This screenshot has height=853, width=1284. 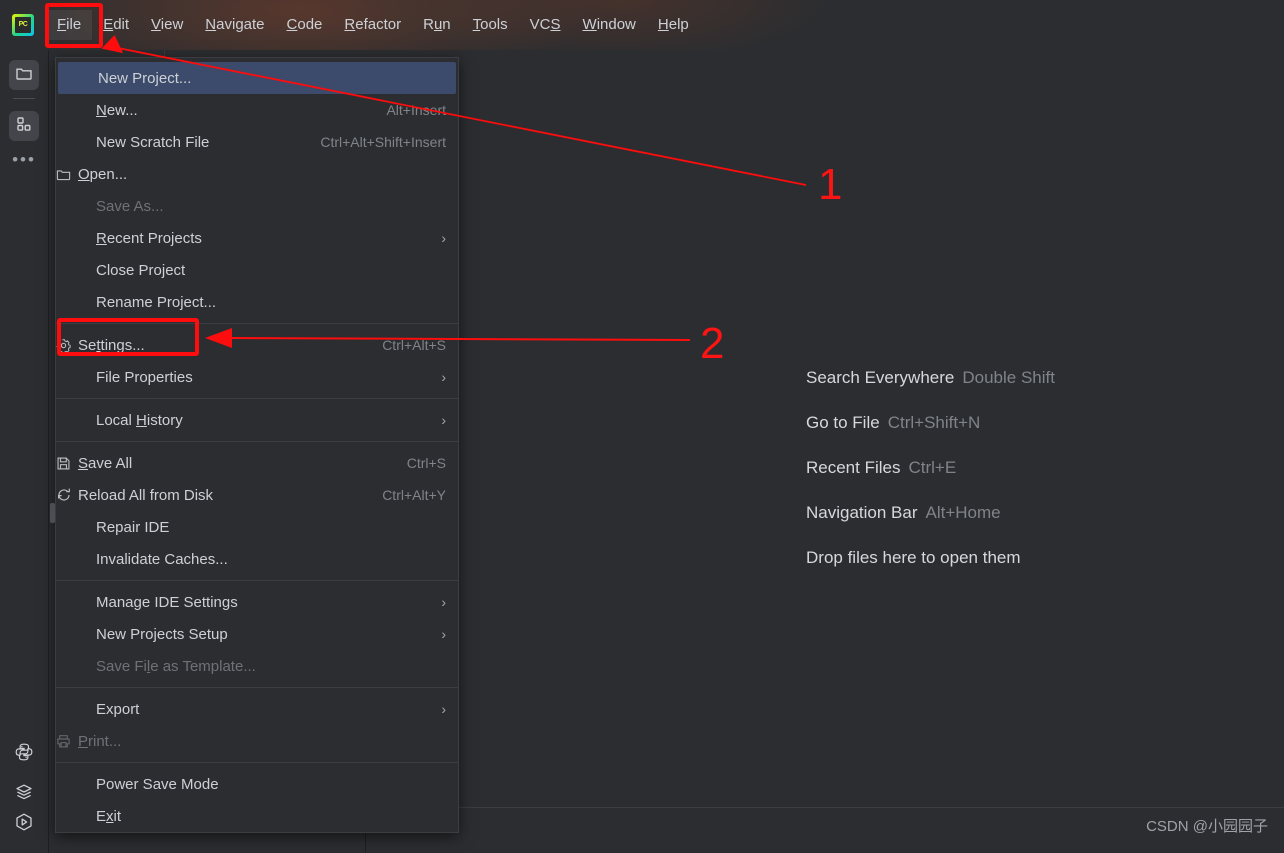 I want to click on hint-row: Recent Files Ctrl+E, so click(x=930, y=468).